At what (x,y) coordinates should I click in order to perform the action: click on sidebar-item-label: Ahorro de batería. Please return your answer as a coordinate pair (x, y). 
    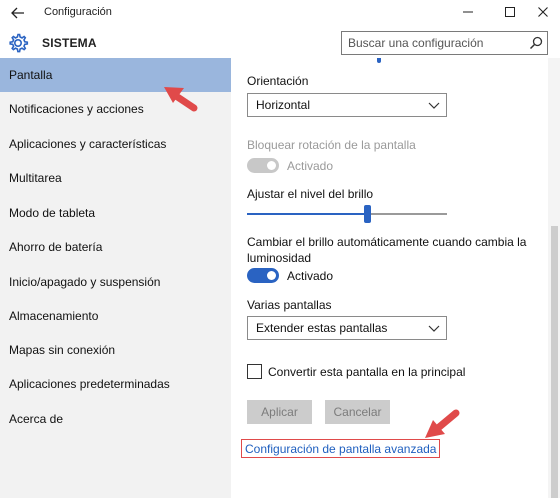
    Looking at the image, I should click on (56, 247).